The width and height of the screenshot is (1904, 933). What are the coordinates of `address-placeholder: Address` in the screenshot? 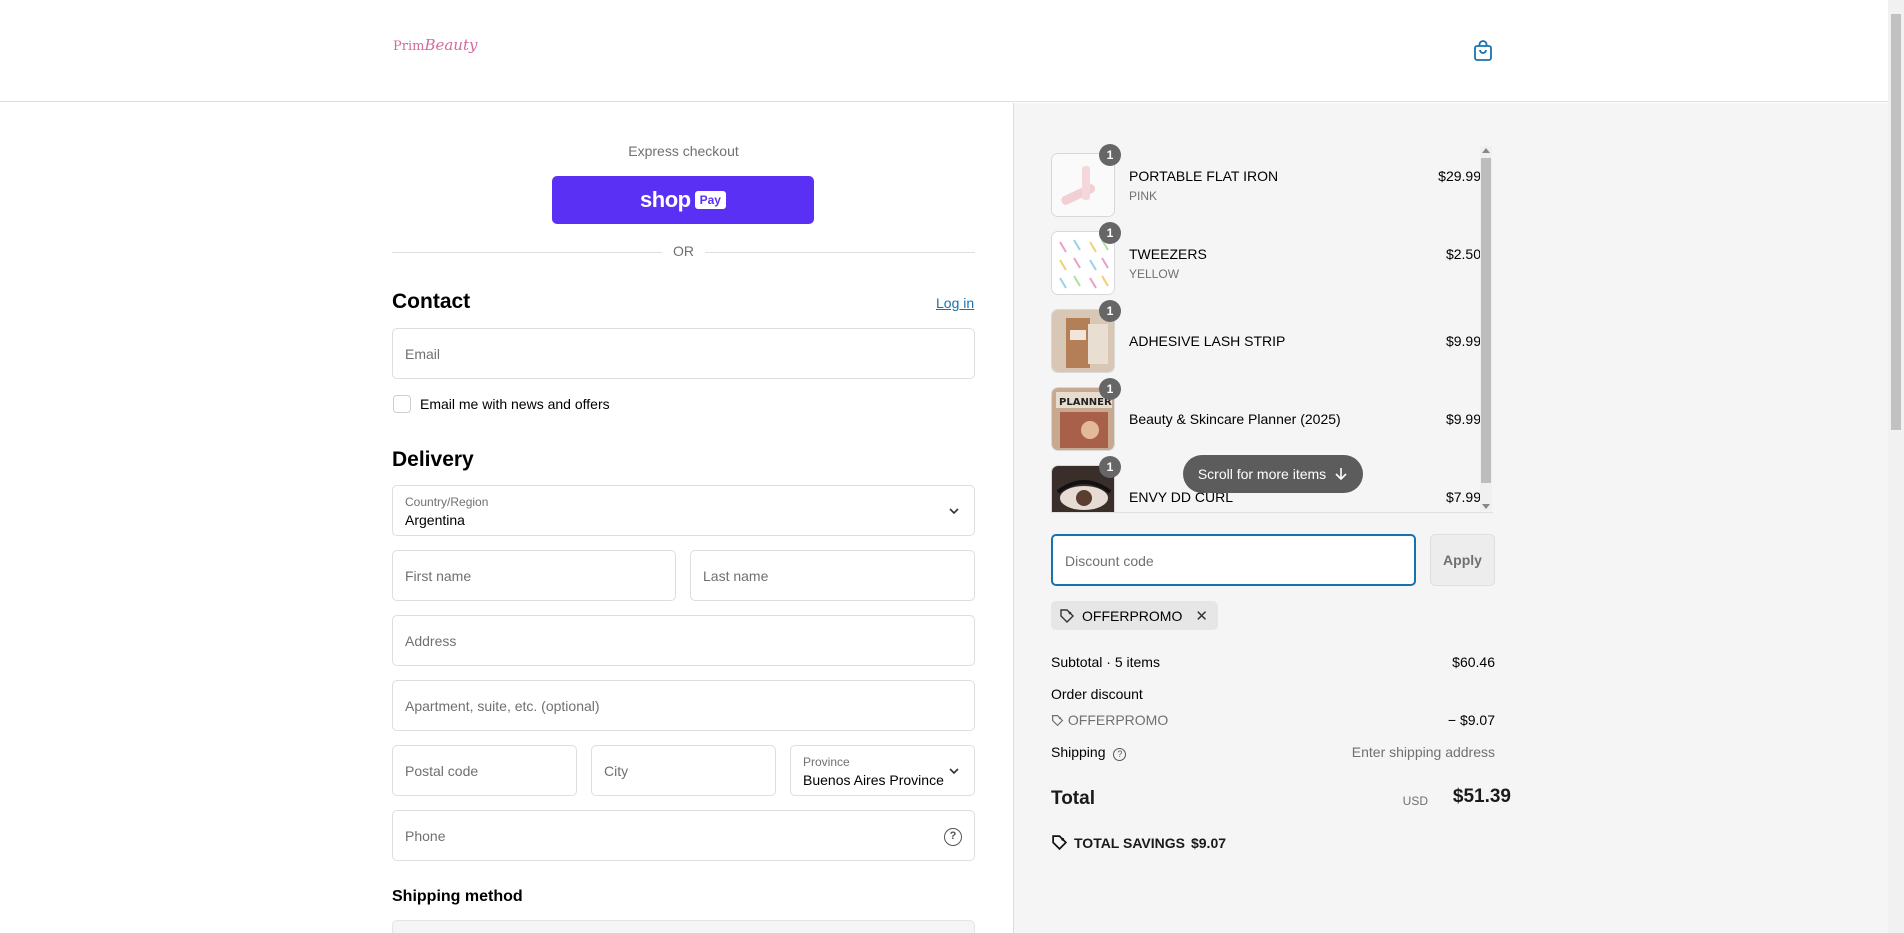 It's located at (431, 641).